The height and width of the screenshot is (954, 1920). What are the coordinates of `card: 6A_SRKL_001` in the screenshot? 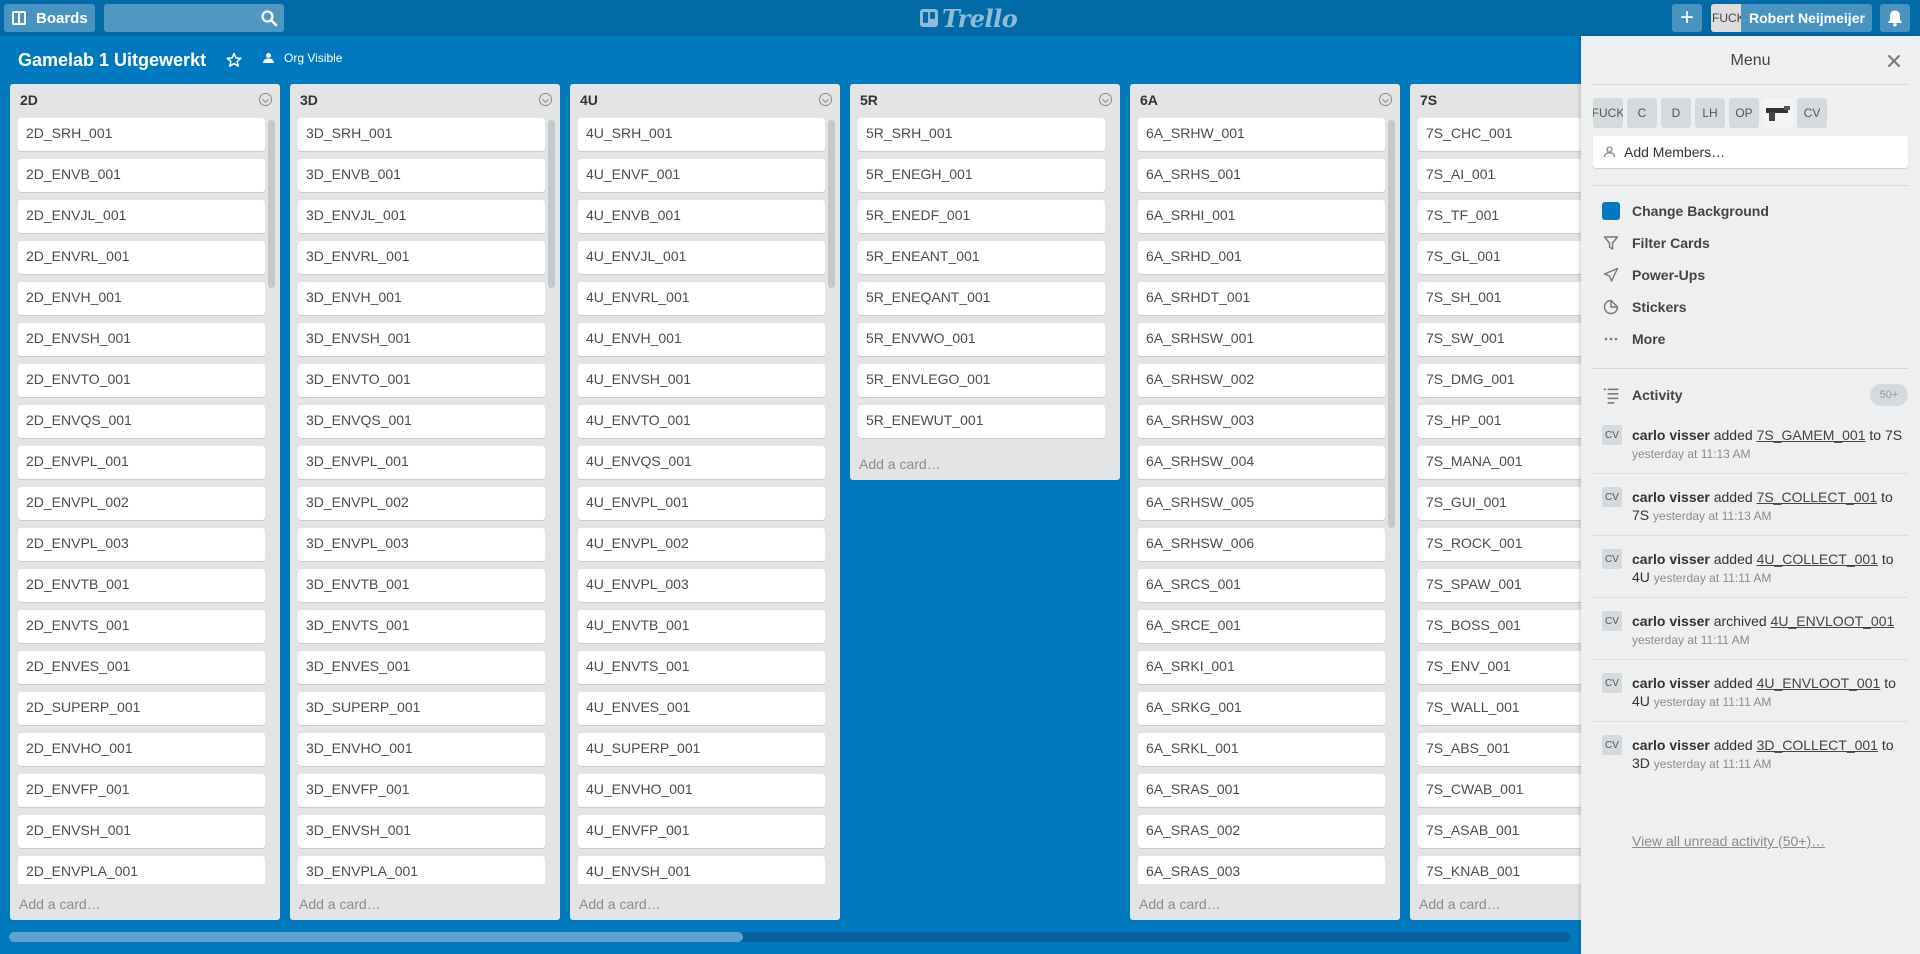 It's located at (1261, 749).